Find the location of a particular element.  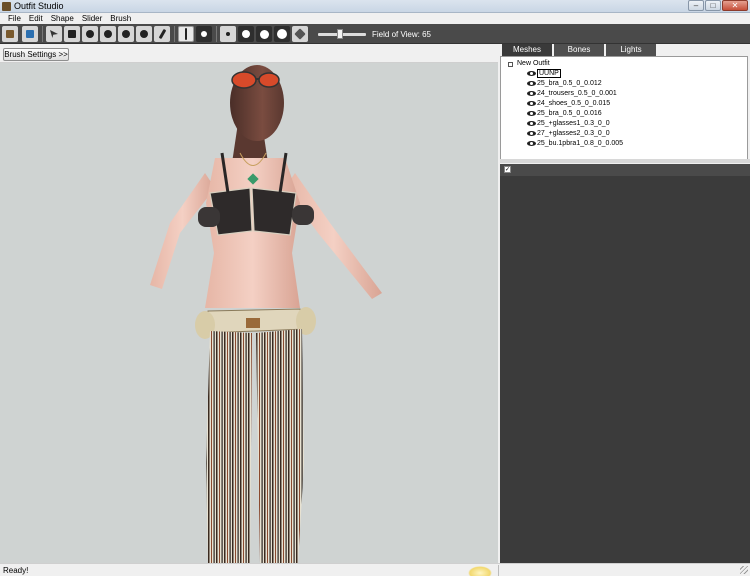

inflate-brush-icon is located at coordinates (90, 34).